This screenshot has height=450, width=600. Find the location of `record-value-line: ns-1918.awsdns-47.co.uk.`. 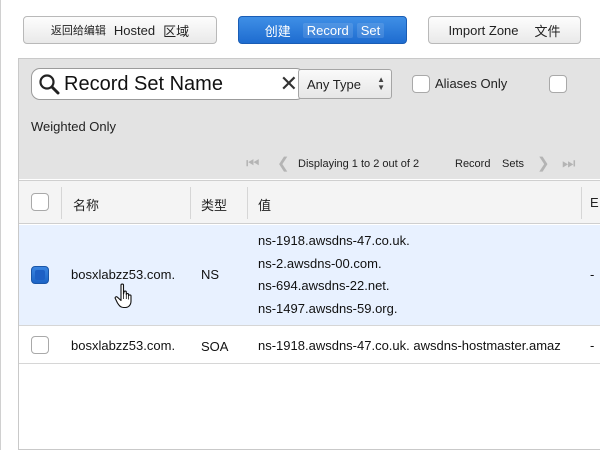

record-value-line: ns-1918.awsdns-47.co.uk. is located at coordinates (334, 240).